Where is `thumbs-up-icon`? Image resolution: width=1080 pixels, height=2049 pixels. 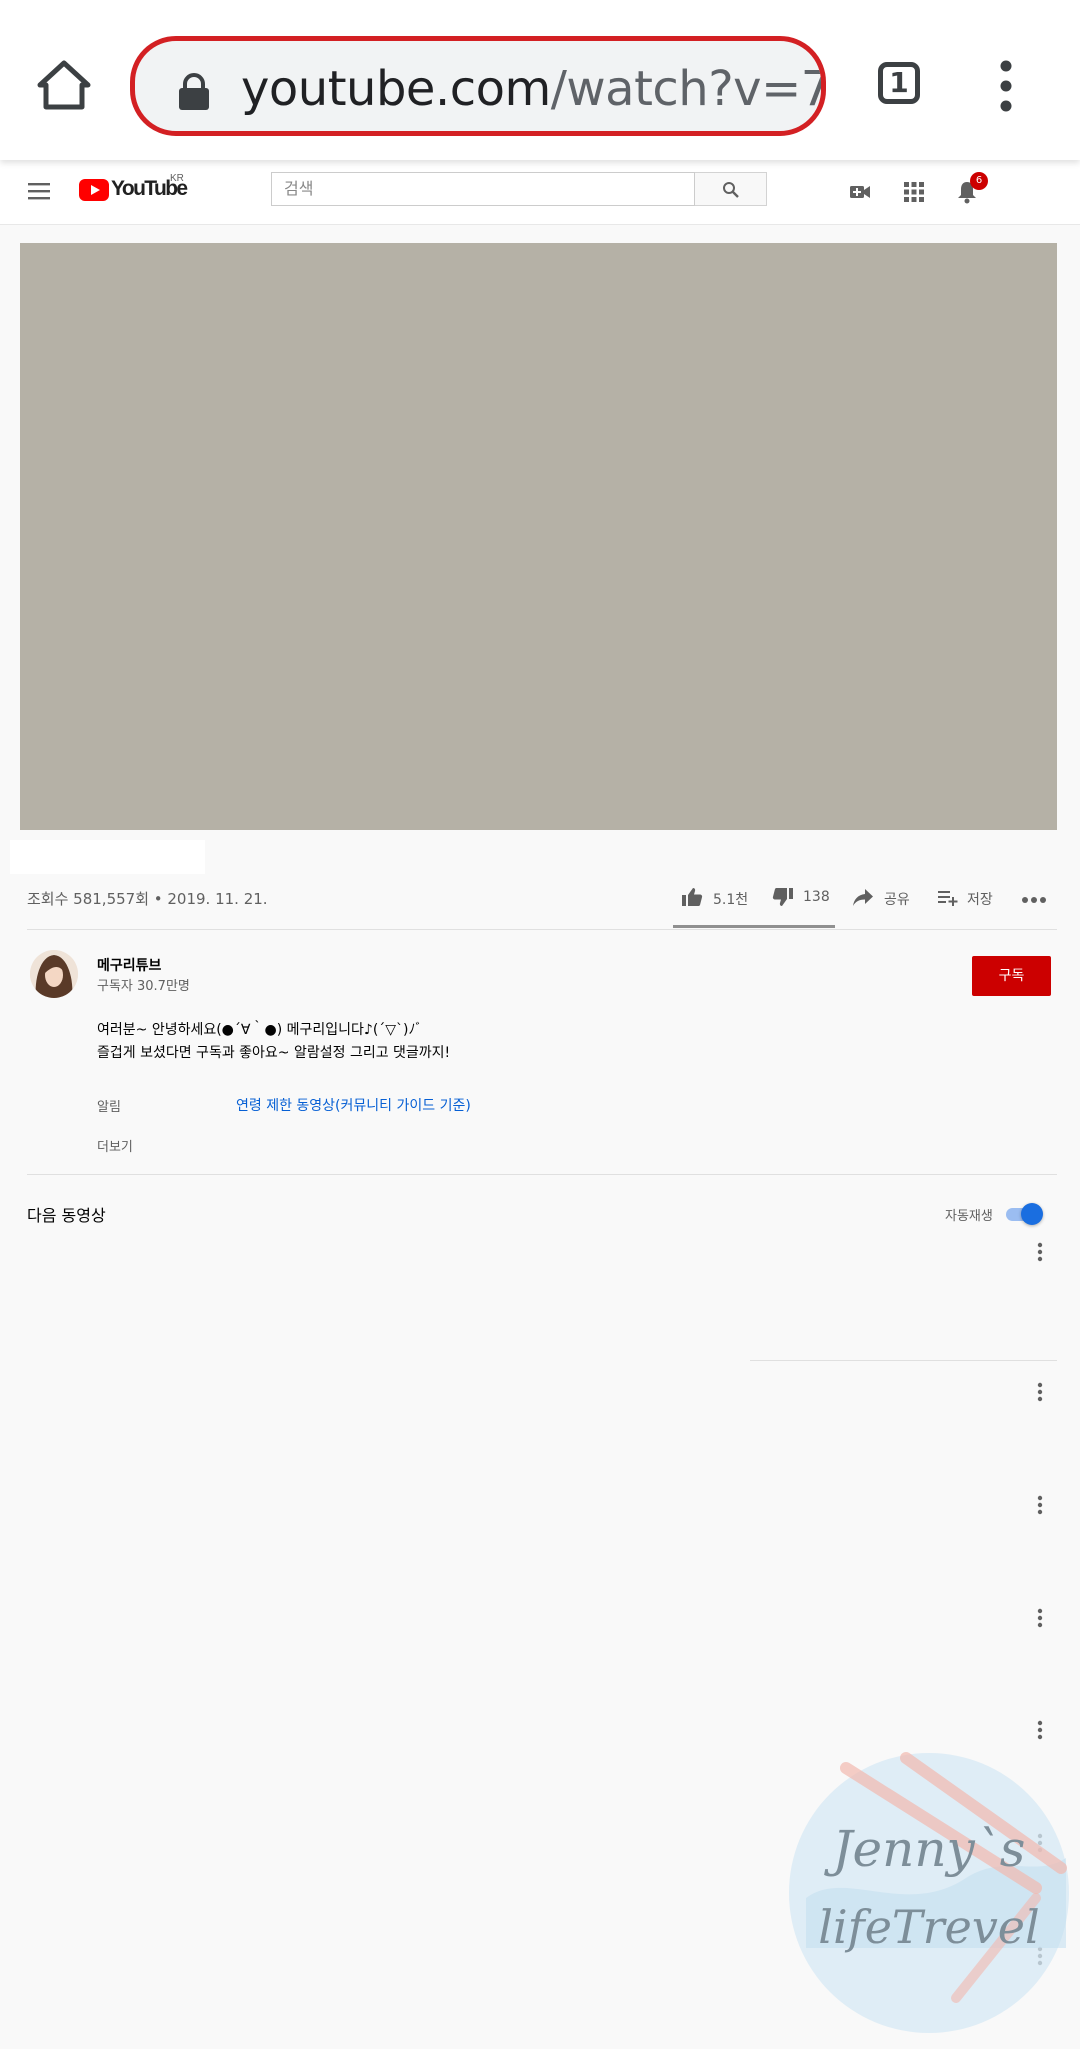
thumbs-up-icon is located at coordinates (692, 897).